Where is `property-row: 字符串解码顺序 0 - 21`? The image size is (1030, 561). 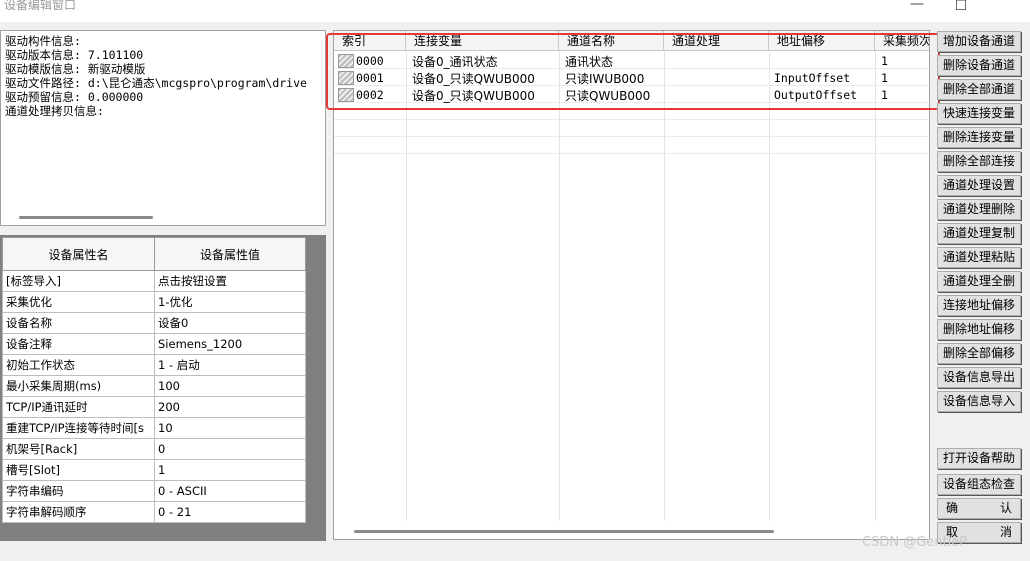
property-row: 字符串解码顺序 0 - 21 is located at coordinates (154, 512).